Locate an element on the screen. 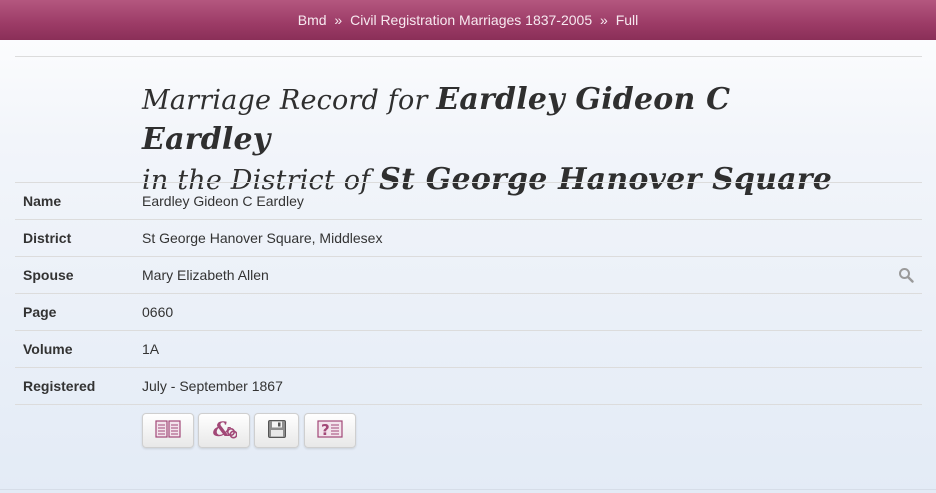  save-button is located at coordinates (276, 430).